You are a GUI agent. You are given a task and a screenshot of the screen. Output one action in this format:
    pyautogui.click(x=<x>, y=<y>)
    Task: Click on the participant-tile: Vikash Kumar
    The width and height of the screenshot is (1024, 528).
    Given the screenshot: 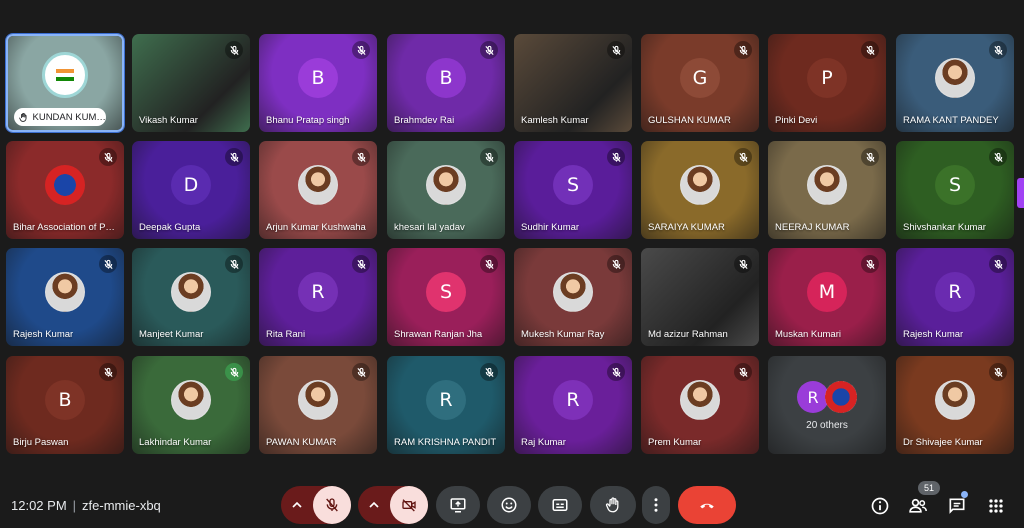 What is the action you would take?
    pyautogui.click(x=191, y=83)
    